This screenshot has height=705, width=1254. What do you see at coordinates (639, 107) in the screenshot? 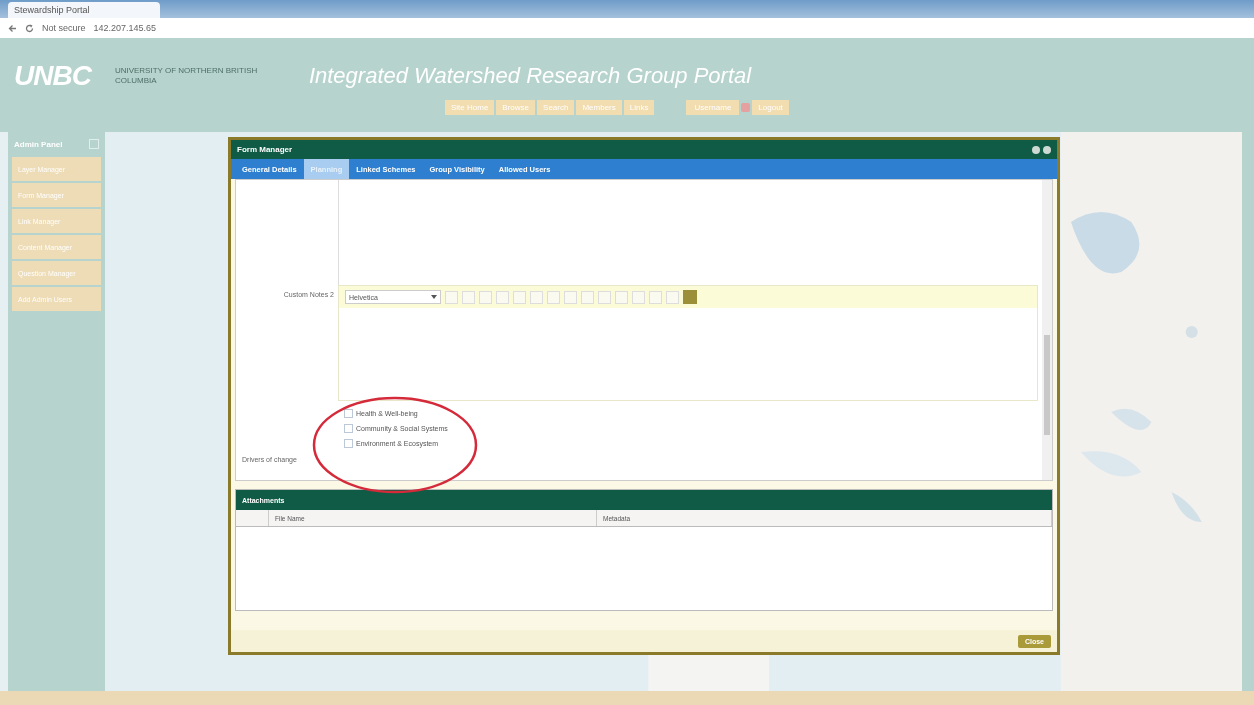
I see `nav-button: Links` at bounding box center [639, 107].